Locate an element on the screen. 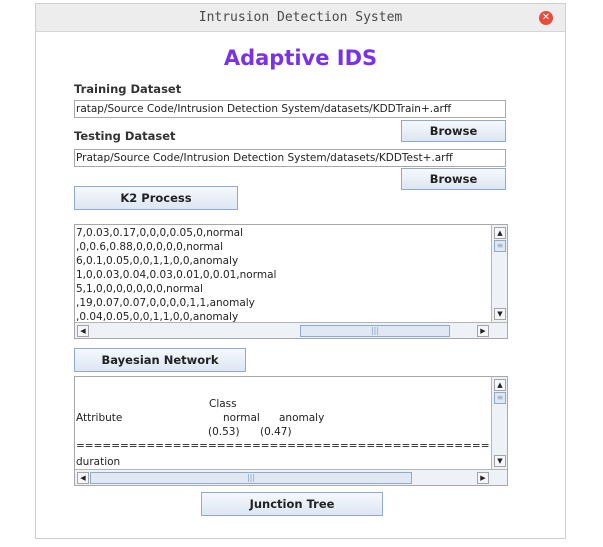 The height and width of the screenshot is (547, 603). output-line: ,0,0.6,0.88,0,0,0,0,0,normal is located at coordinates (149, 247).